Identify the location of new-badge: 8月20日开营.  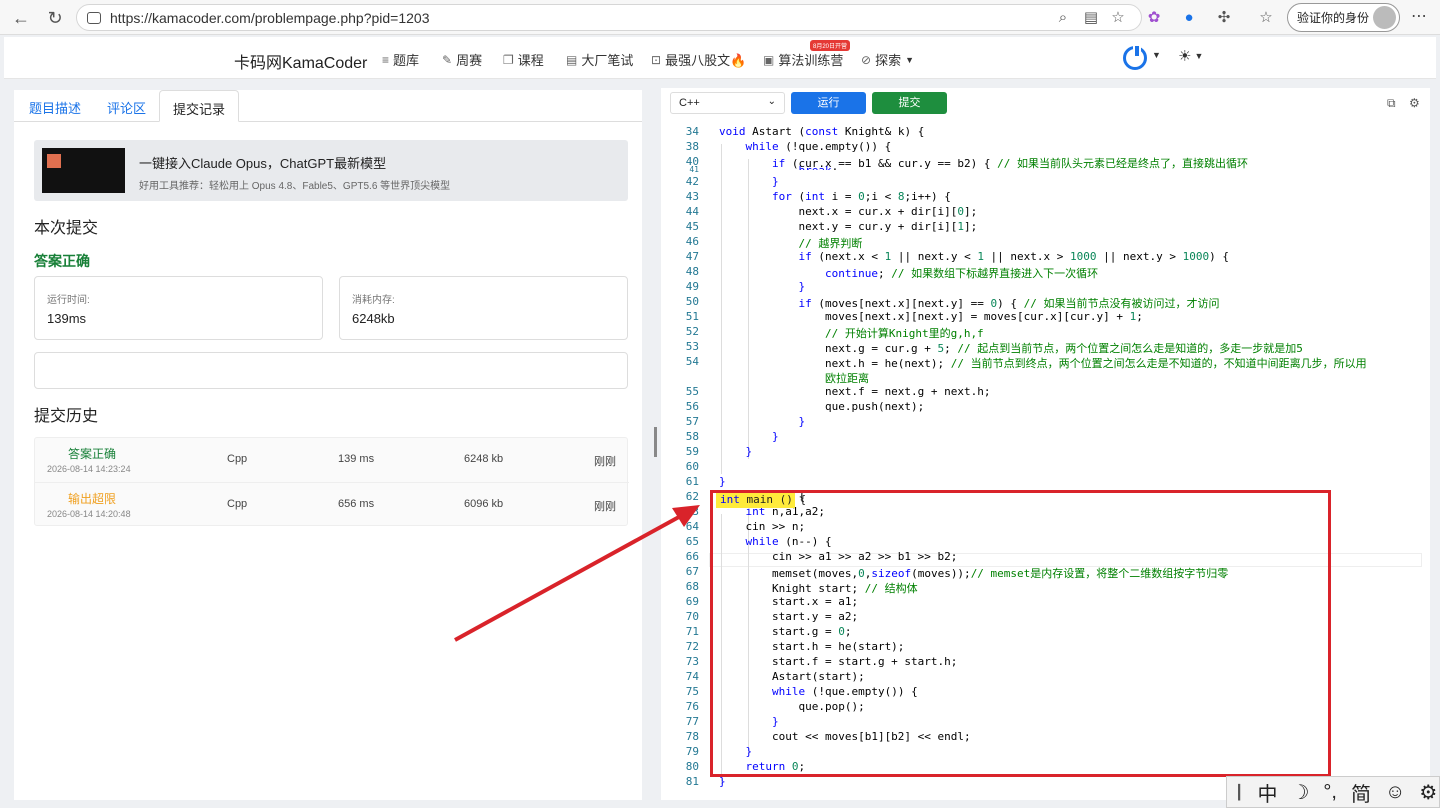
(830, 45).